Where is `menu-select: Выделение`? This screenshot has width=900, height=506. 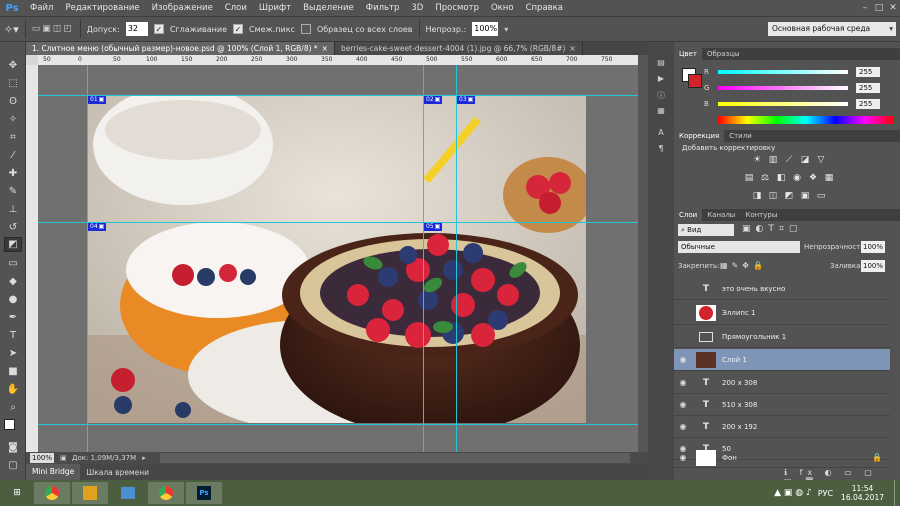
menu-select: Выделение is located at coordinates (328, 8).